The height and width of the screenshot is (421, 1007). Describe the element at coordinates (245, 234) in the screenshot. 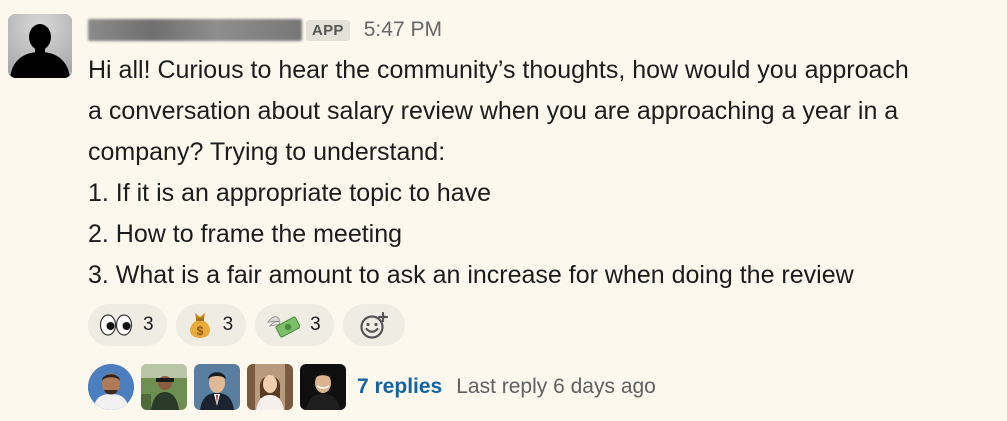

I see `message-line: 2. How to frame the meeting` at that location.